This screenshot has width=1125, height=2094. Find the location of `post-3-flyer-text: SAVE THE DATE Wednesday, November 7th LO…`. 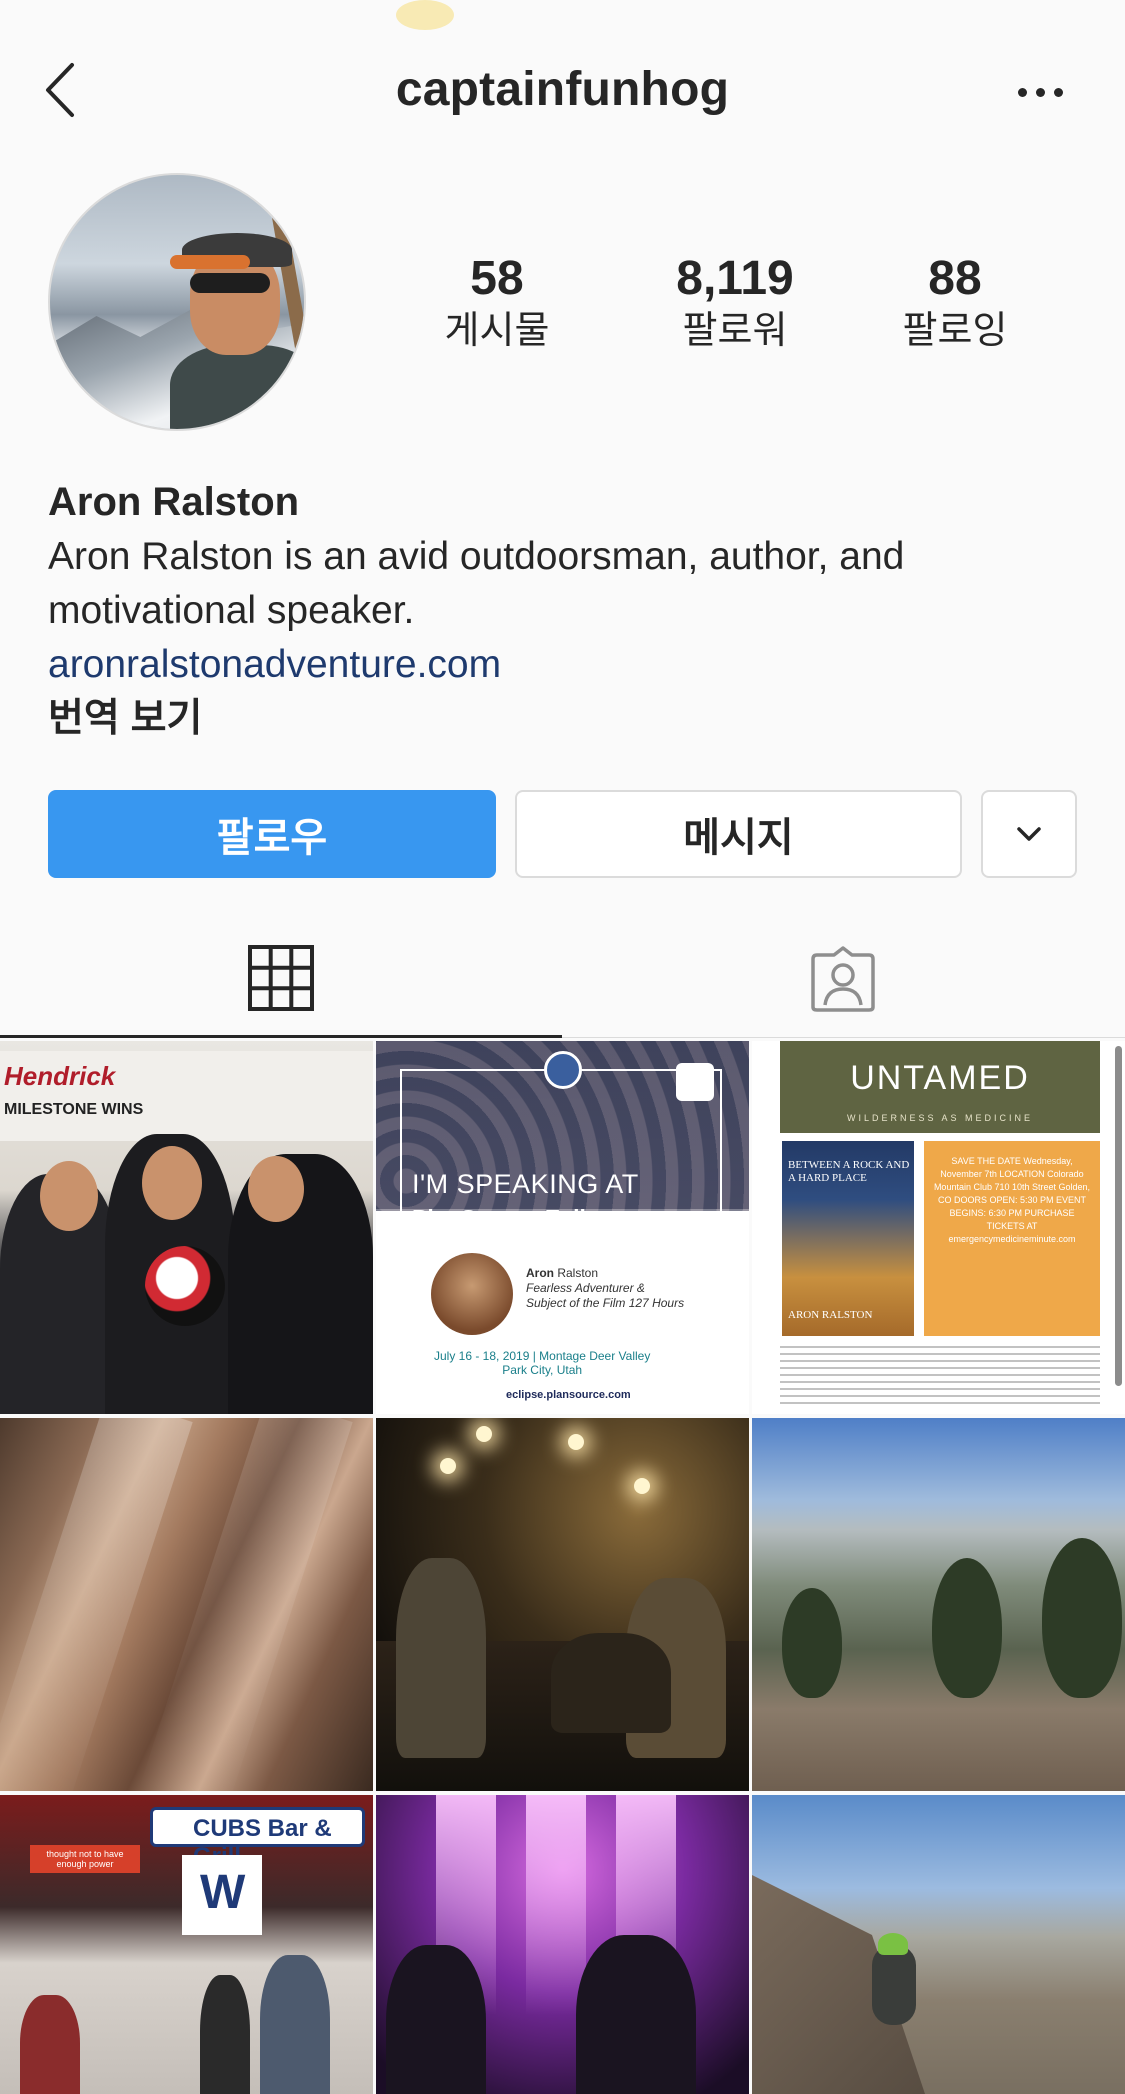

post-3-flyer-text: SAVE THE DATE Wednesday, November 7th LO… is located at coordinates (1012, 1200).